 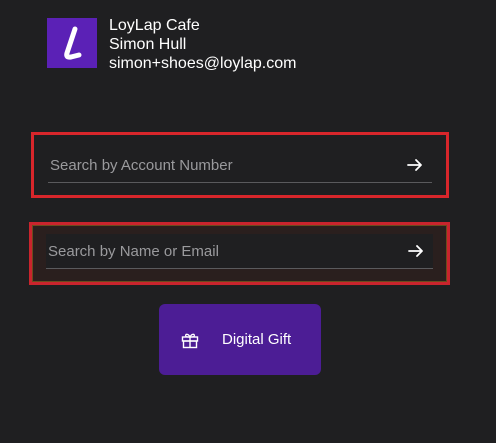 I want to click on account-number-field, so click(x=240, y=165).